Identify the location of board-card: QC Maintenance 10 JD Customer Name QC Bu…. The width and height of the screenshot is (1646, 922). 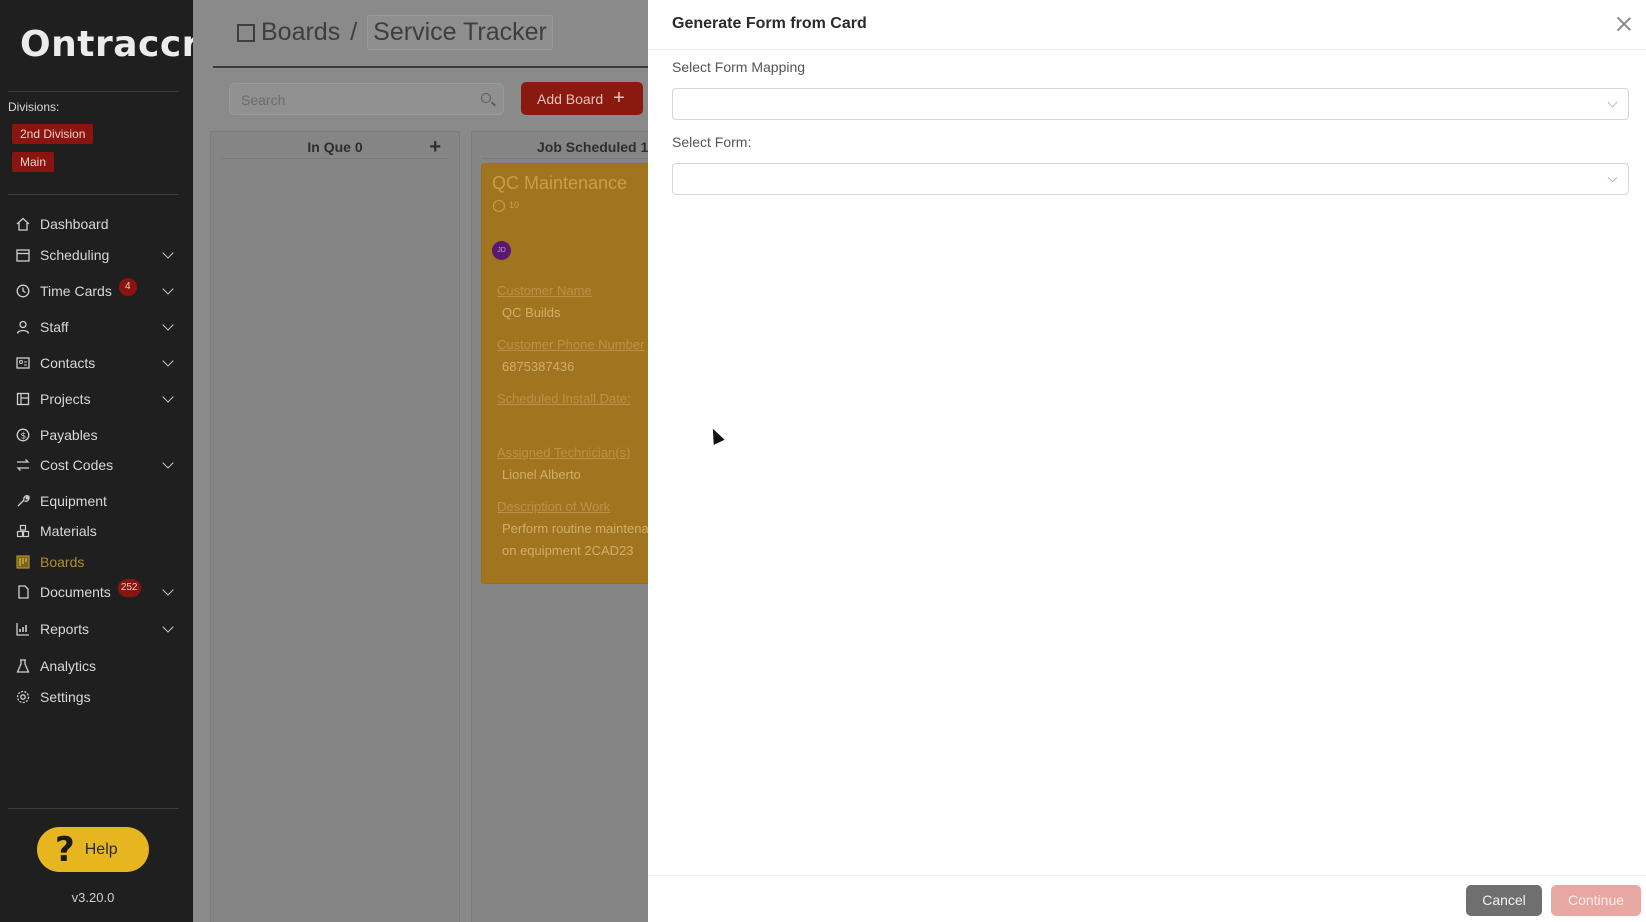
(564, 373).